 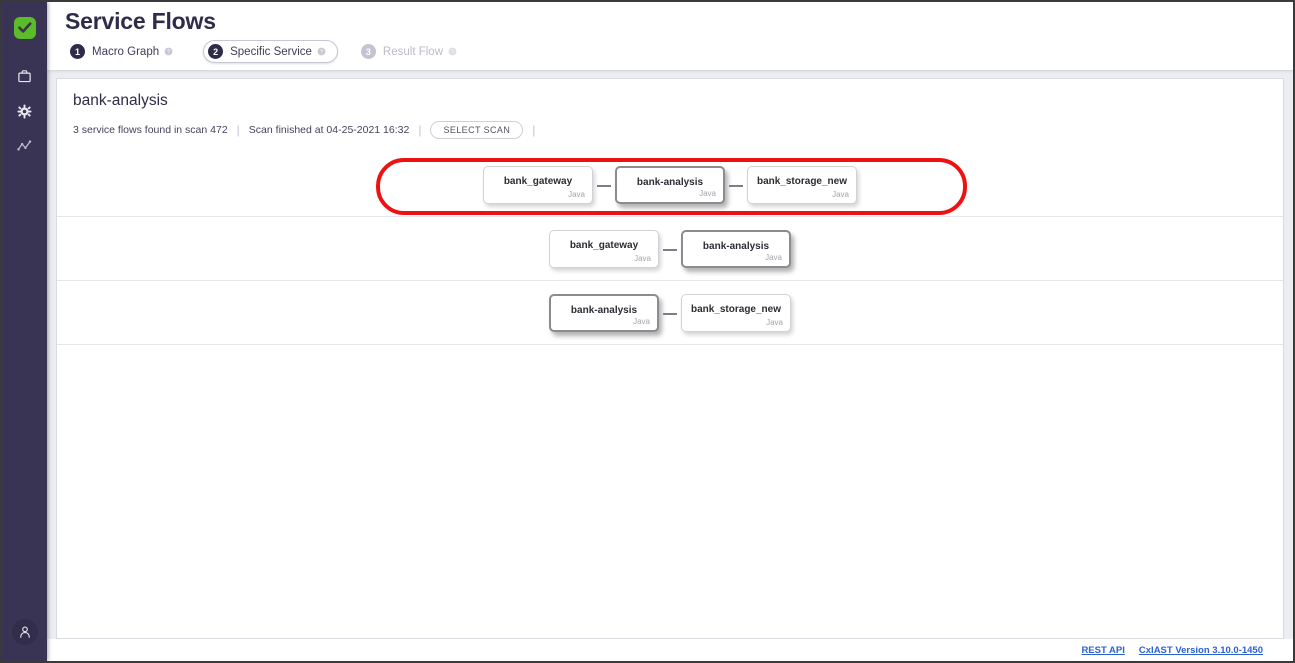 What do you see at coordinates (25, 146) in the screenshot?
I see `analytics-icon` at bounding box center [25, 146].